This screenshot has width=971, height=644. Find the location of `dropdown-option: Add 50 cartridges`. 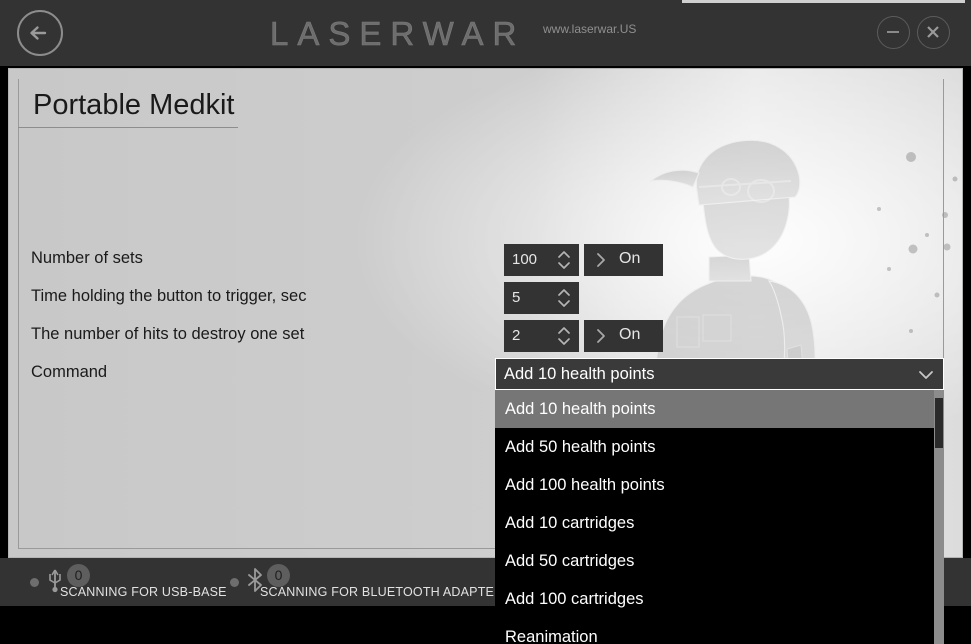

dropdown-option: Add 50 cartridges is located at coordinates (719, 561).